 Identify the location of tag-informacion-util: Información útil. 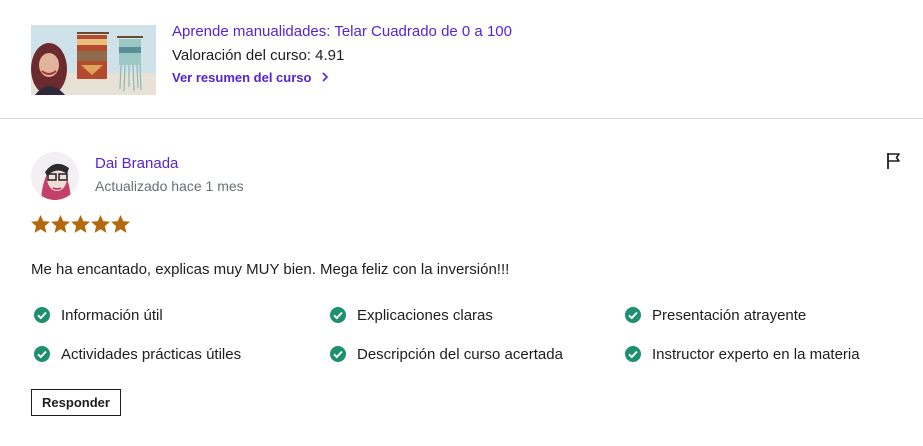
(98, 315).